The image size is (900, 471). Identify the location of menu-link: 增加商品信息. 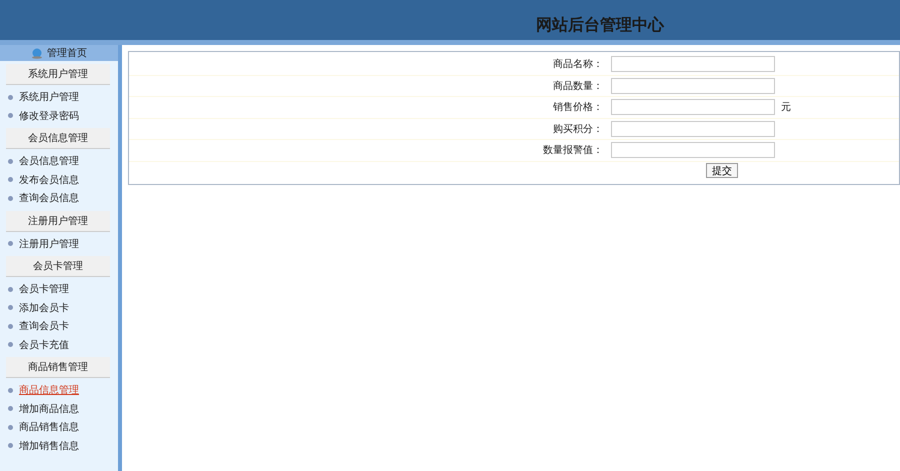
(49, 409).